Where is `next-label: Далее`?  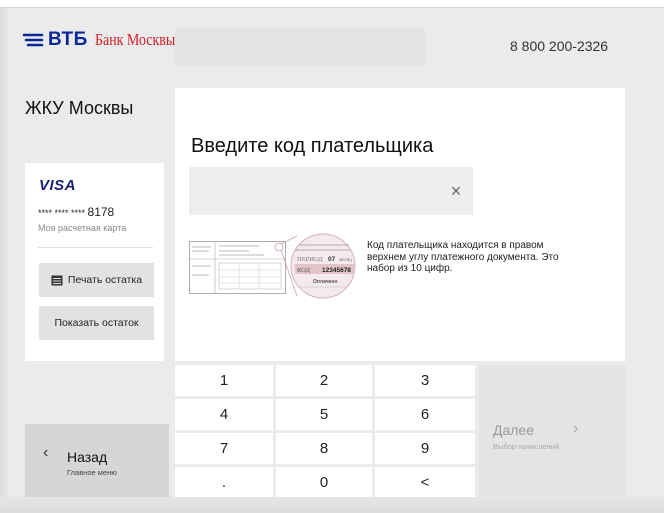 next-label: Далее is located at coordinates (514, 430).